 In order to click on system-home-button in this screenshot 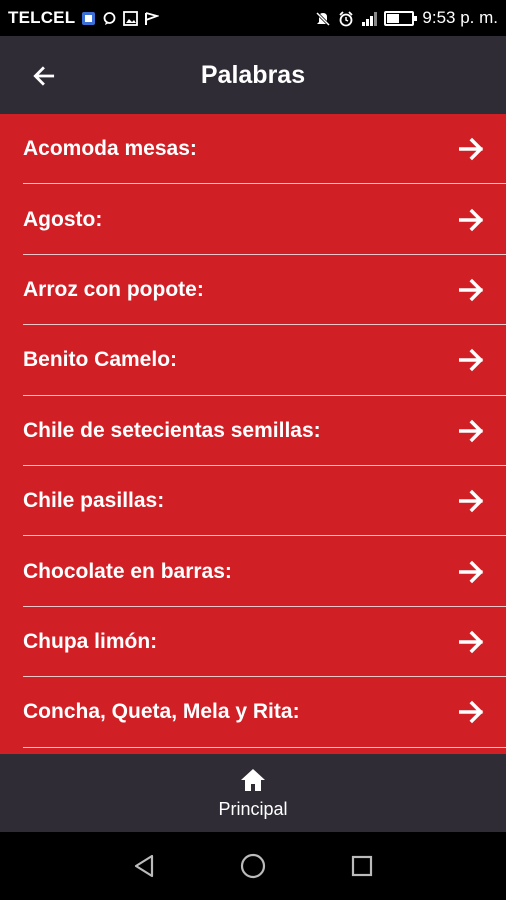, I will do `click(253, 866)`.